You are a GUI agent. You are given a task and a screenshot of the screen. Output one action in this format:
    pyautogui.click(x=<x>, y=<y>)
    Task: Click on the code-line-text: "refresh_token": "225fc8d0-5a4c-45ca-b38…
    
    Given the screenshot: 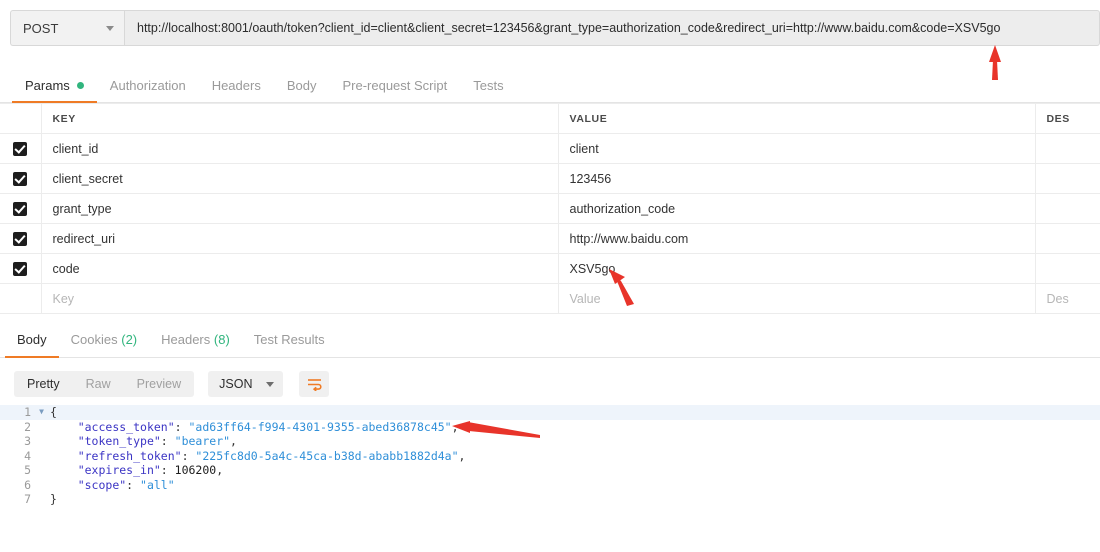 What is the action you would take?
    pyautogui.click(x=271, y=455)
    